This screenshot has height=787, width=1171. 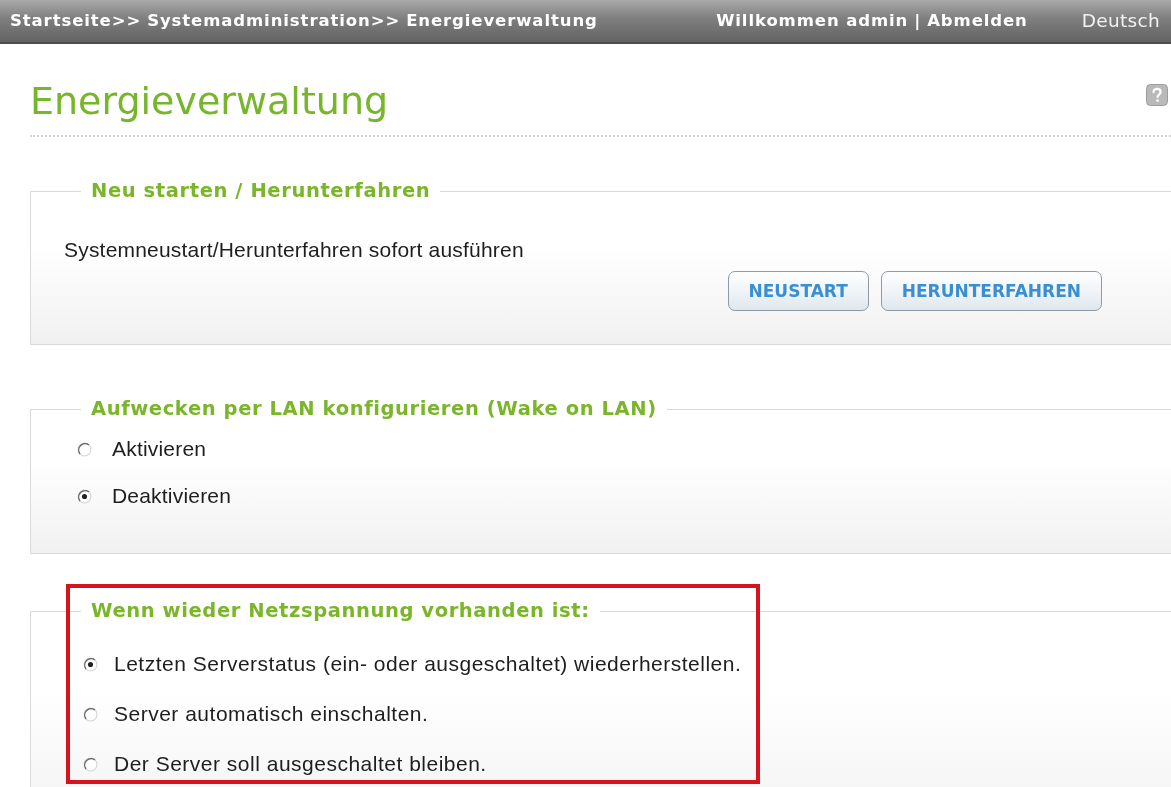 What do you see at coordinates (977, 20) in the screenshot?
I see `logout-link: Abmelden` at bounding box center [977, 20].